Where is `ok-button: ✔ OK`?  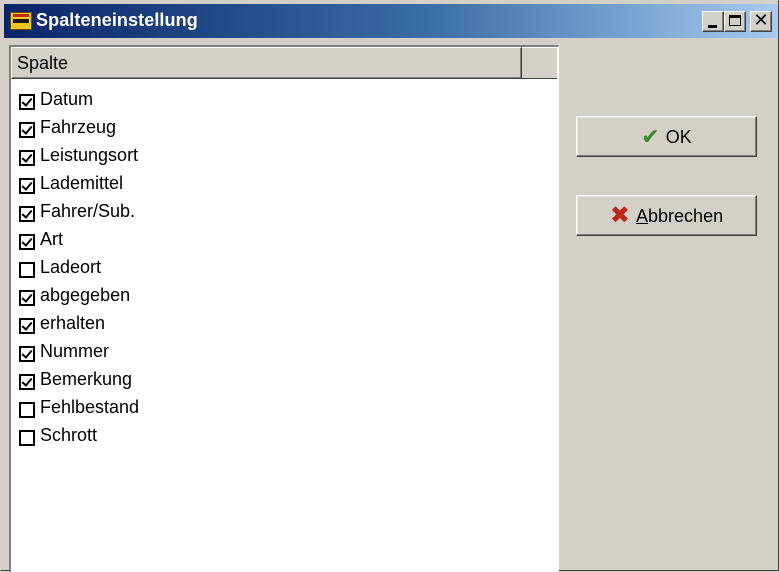
ok-button: ✔ OK is located at coordinates (666, 136).